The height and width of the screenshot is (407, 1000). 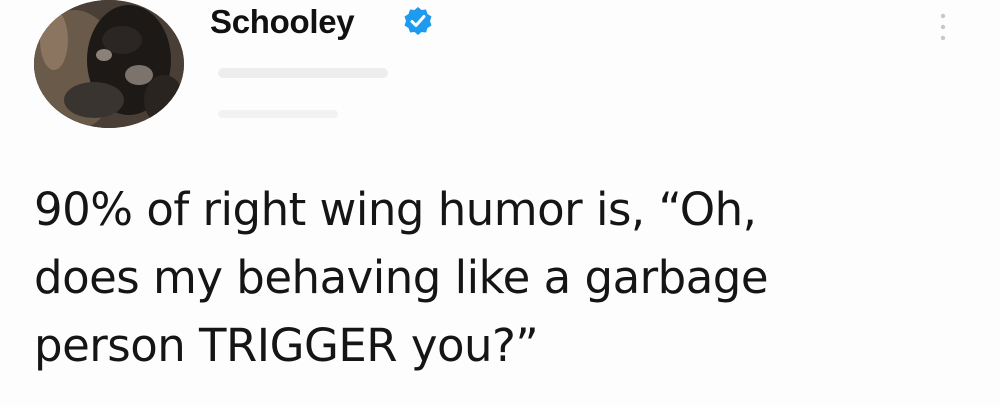 What do you see at coordinates (943, 27) in the screenshot?
I see `more-options-icon` at bounding box center [943, 27].